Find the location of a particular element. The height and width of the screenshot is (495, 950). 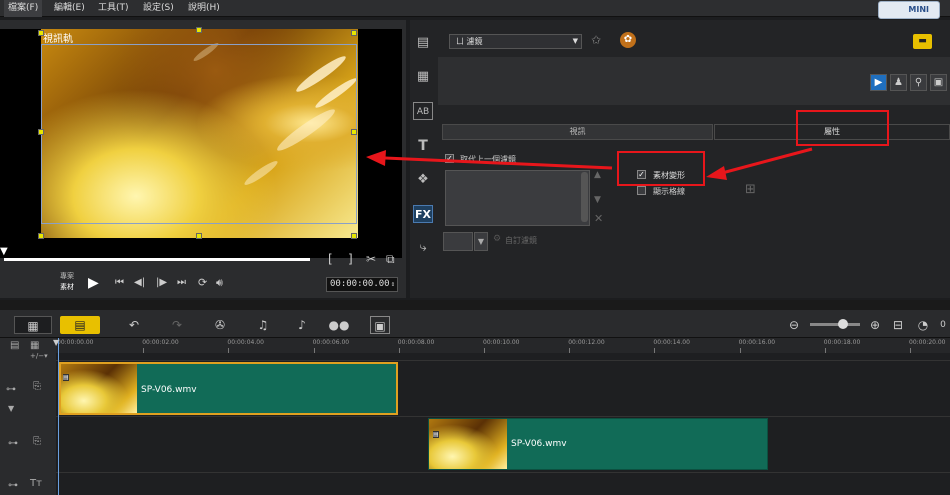

project-duration-icon: ◔ is located at coordinates (923, 325).